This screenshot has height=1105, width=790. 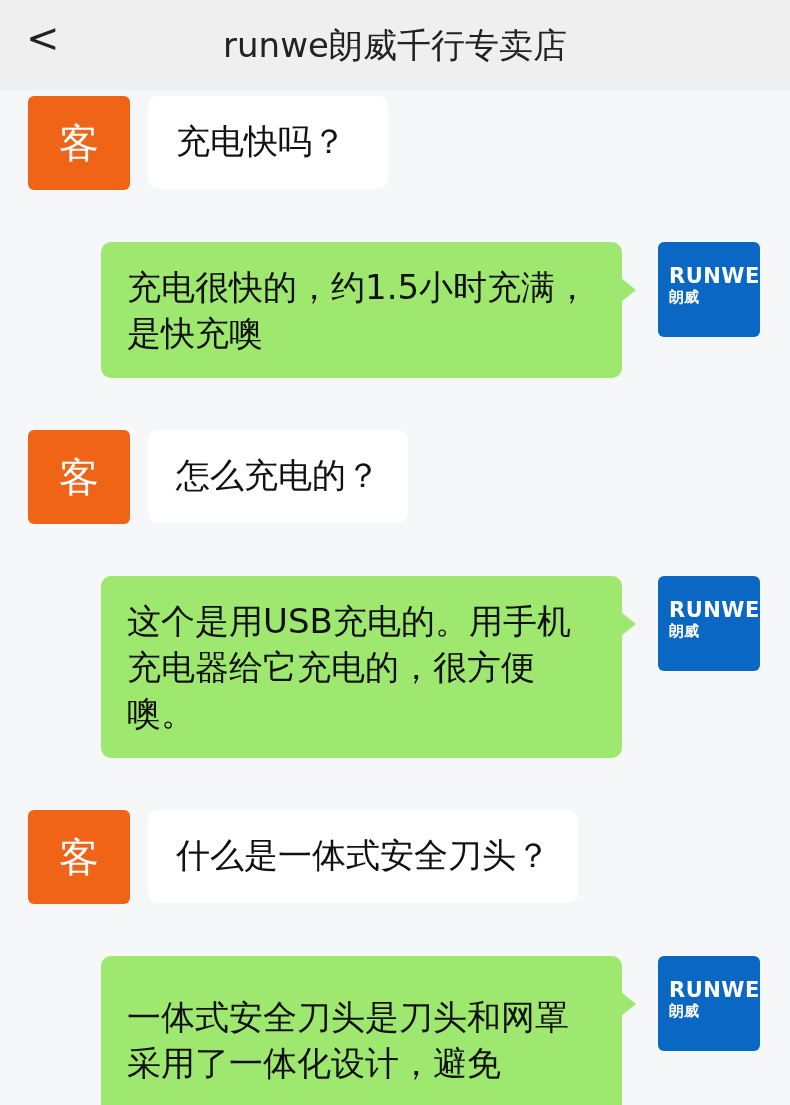 What do you see at coordinates (278, 476) in the screenshot?
I see `message-bubble: 怎么充电的？` at bounding box center [278, 476].